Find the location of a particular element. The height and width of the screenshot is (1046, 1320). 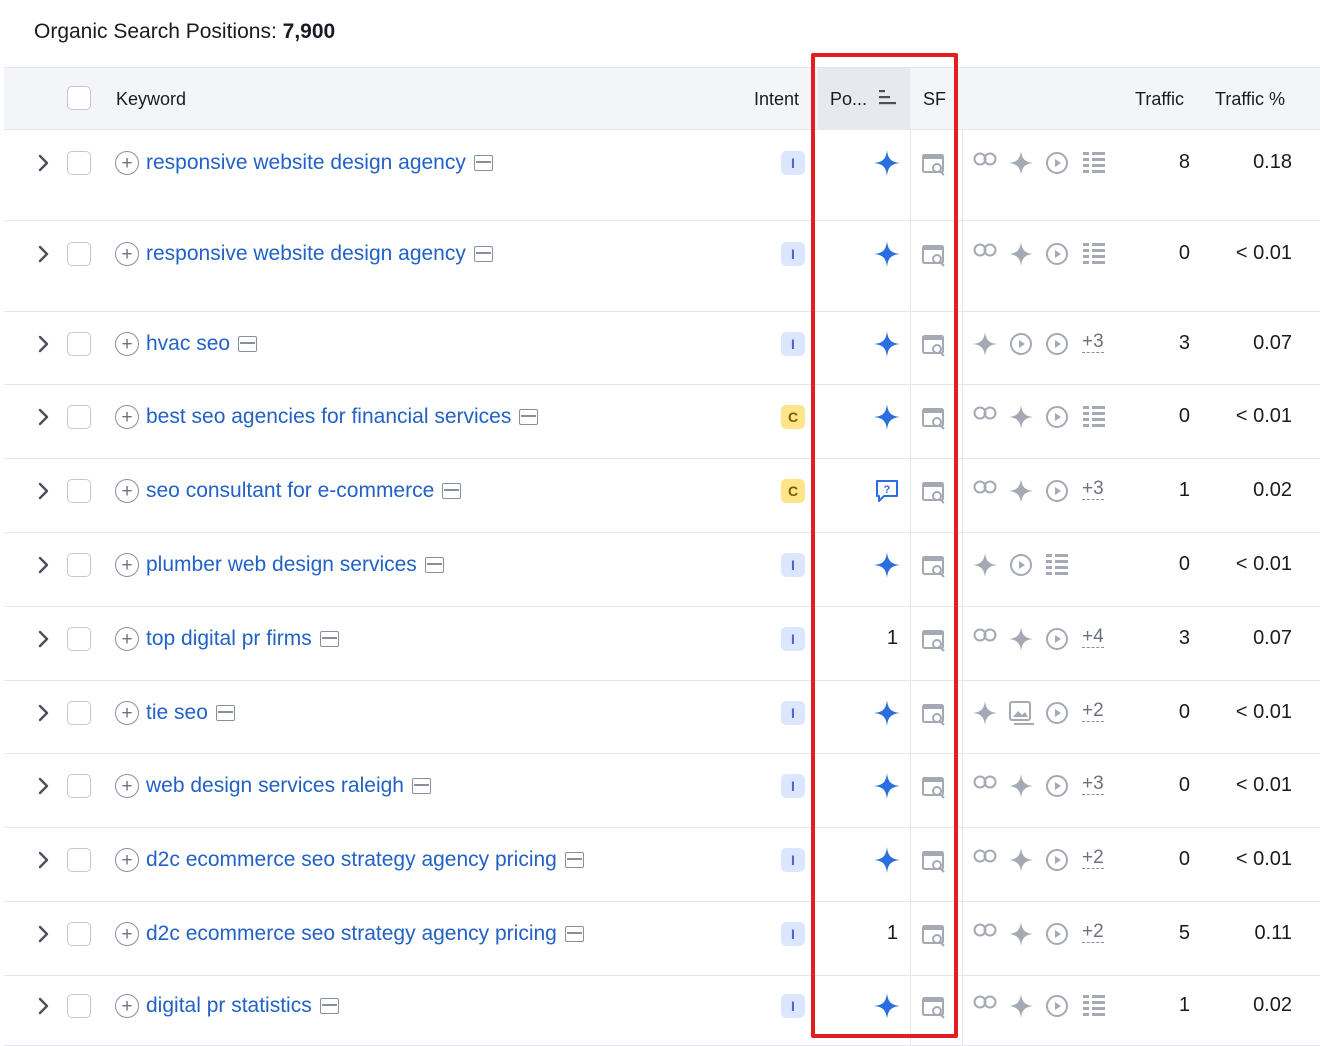

column-header-traffic-pct: Traffic % is located at coordinates (1250, 99).